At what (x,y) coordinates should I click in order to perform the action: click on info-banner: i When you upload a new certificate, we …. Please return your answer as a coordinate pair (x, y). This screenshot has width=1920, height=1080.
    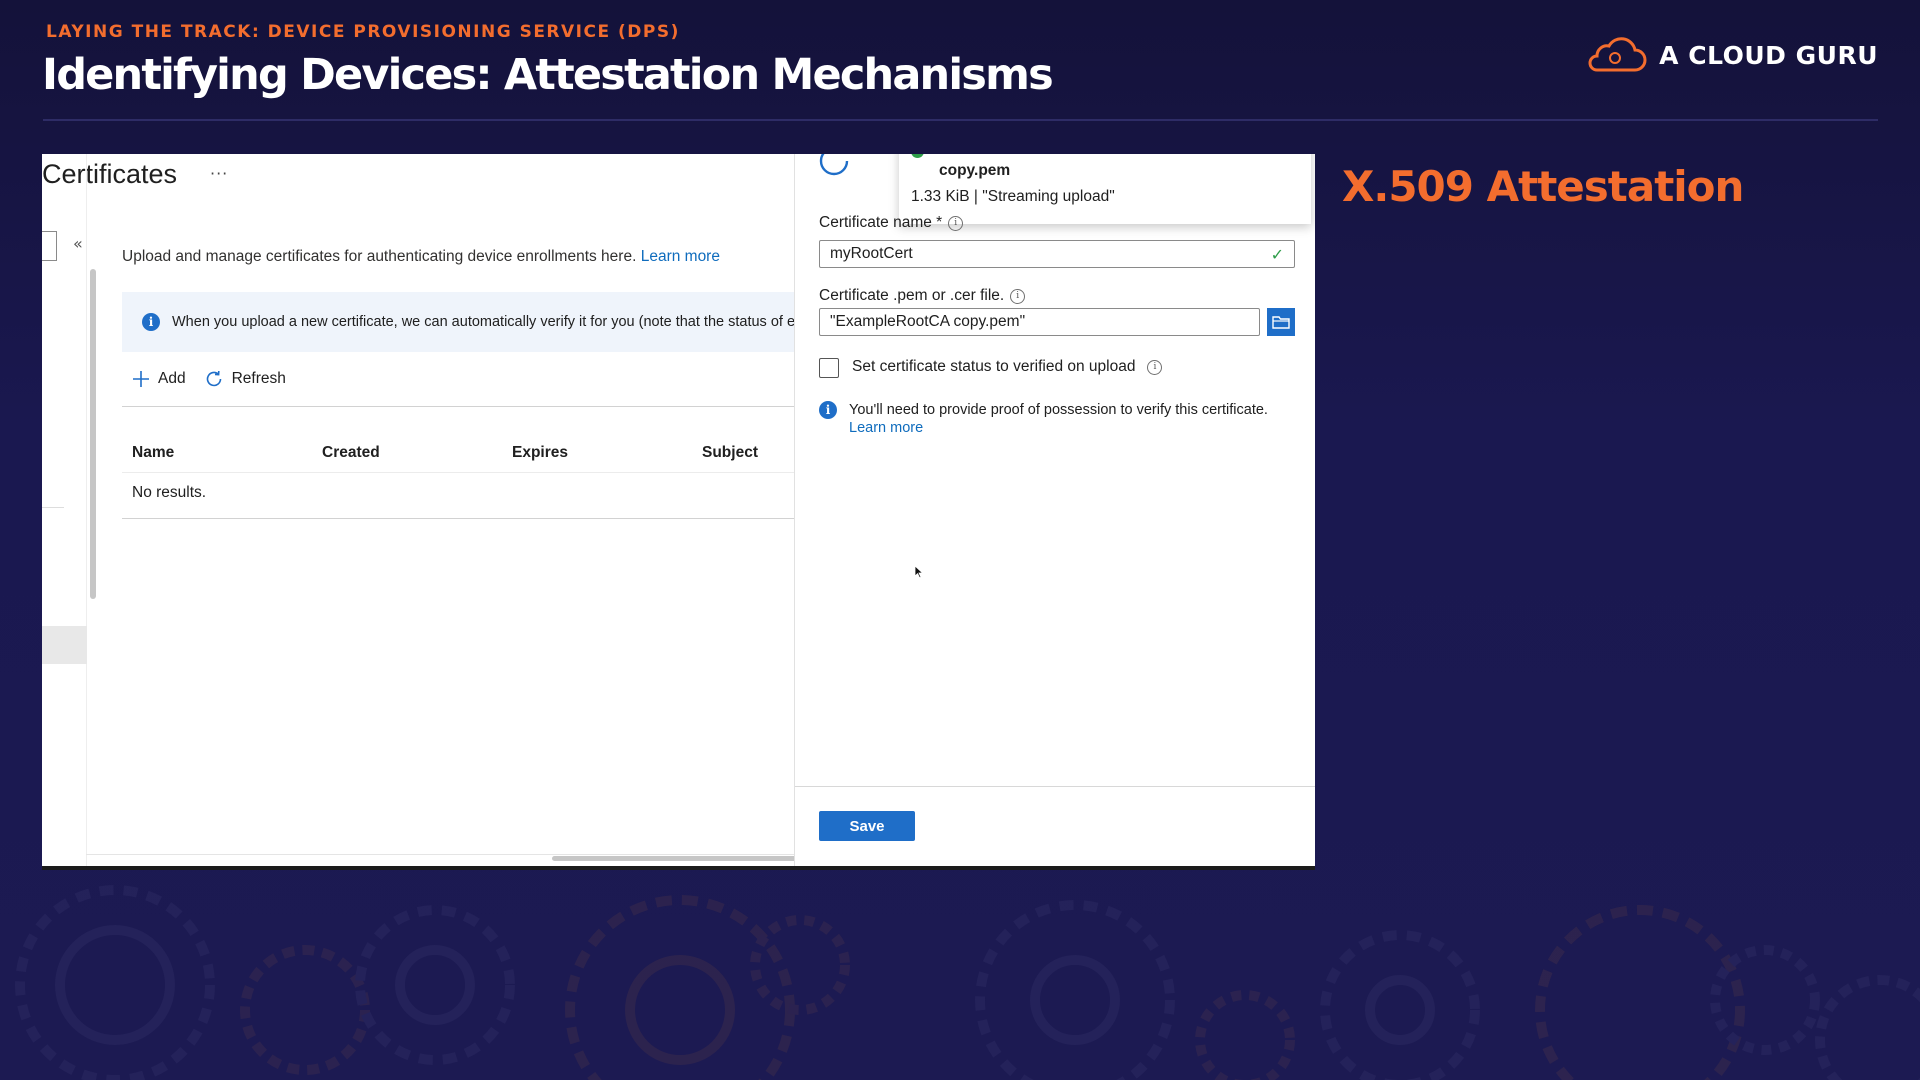
    Looking at the image, I should click on (462, 322).